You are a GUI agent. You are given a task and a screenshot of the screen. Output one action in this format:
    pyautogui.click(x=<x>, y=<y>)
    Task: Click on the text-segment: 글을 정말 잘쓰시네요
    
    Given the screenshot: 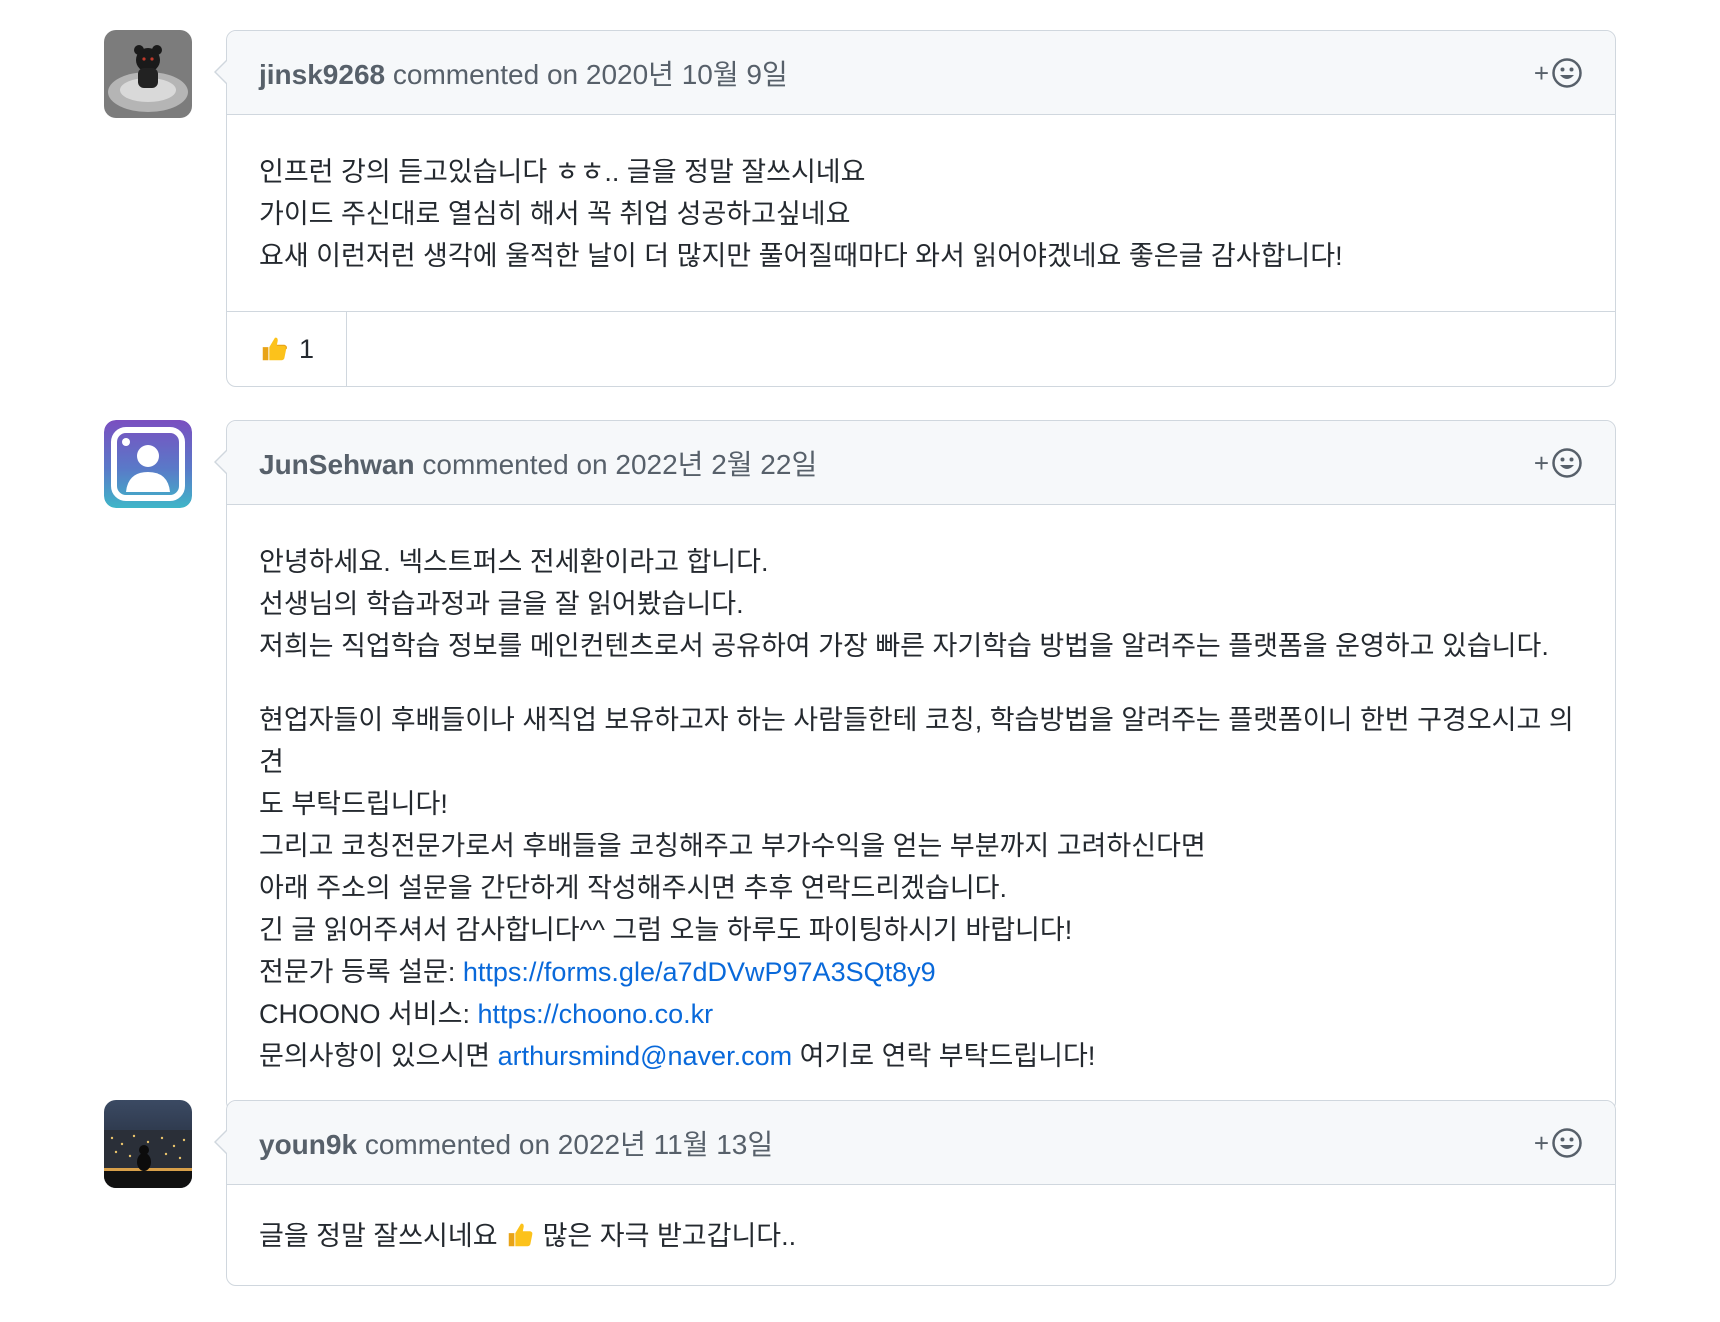 What is the action you would take?
    pyautogui.click(x=382, y=1236)
    